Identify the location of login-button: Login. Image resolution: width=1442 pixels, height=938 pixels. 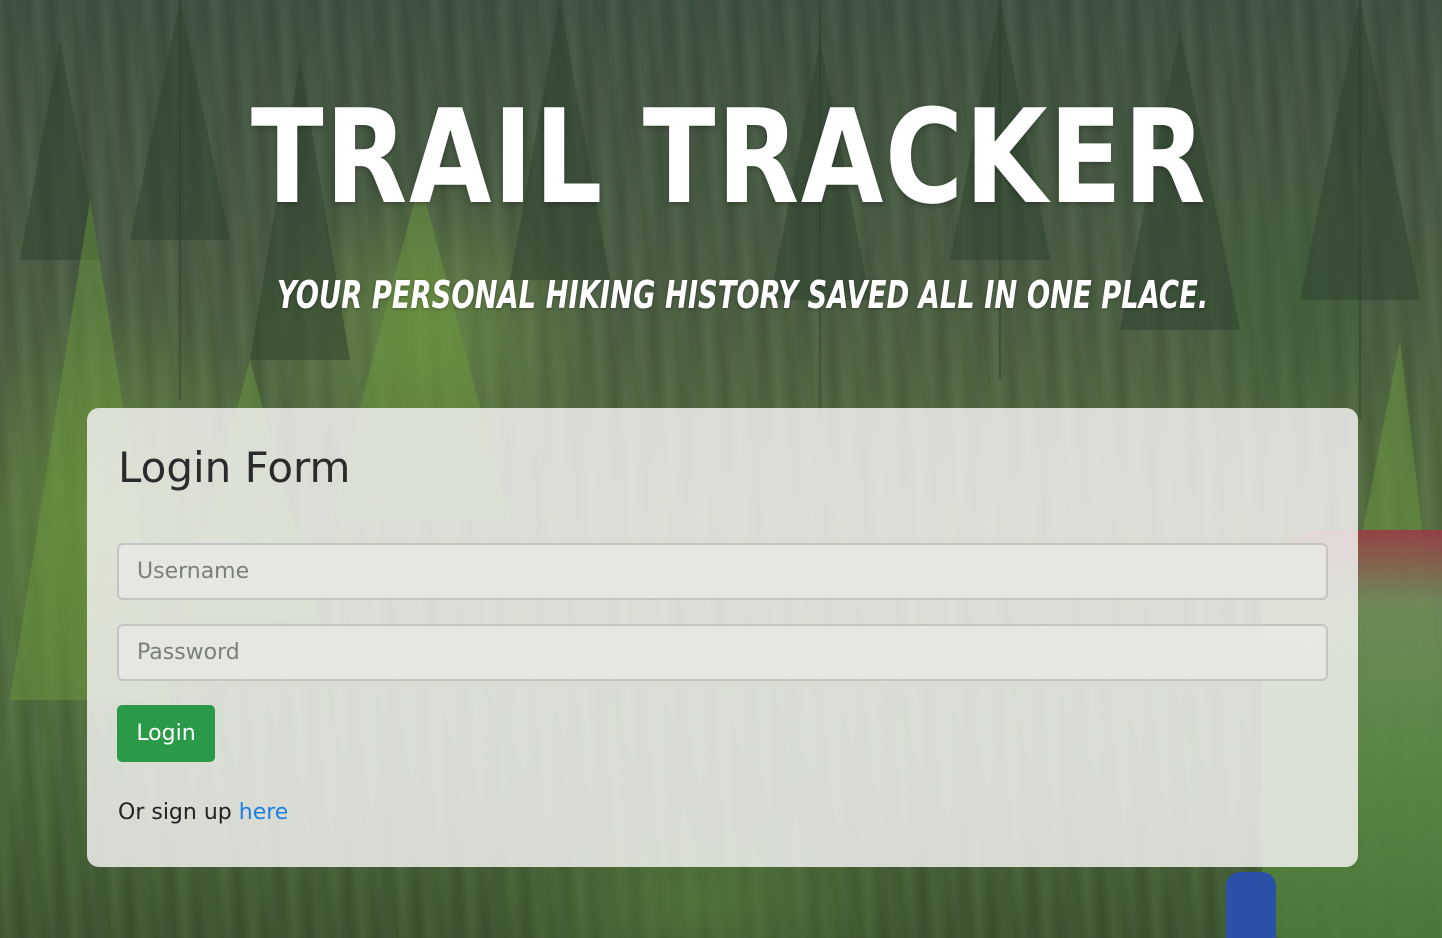
(166, 733).